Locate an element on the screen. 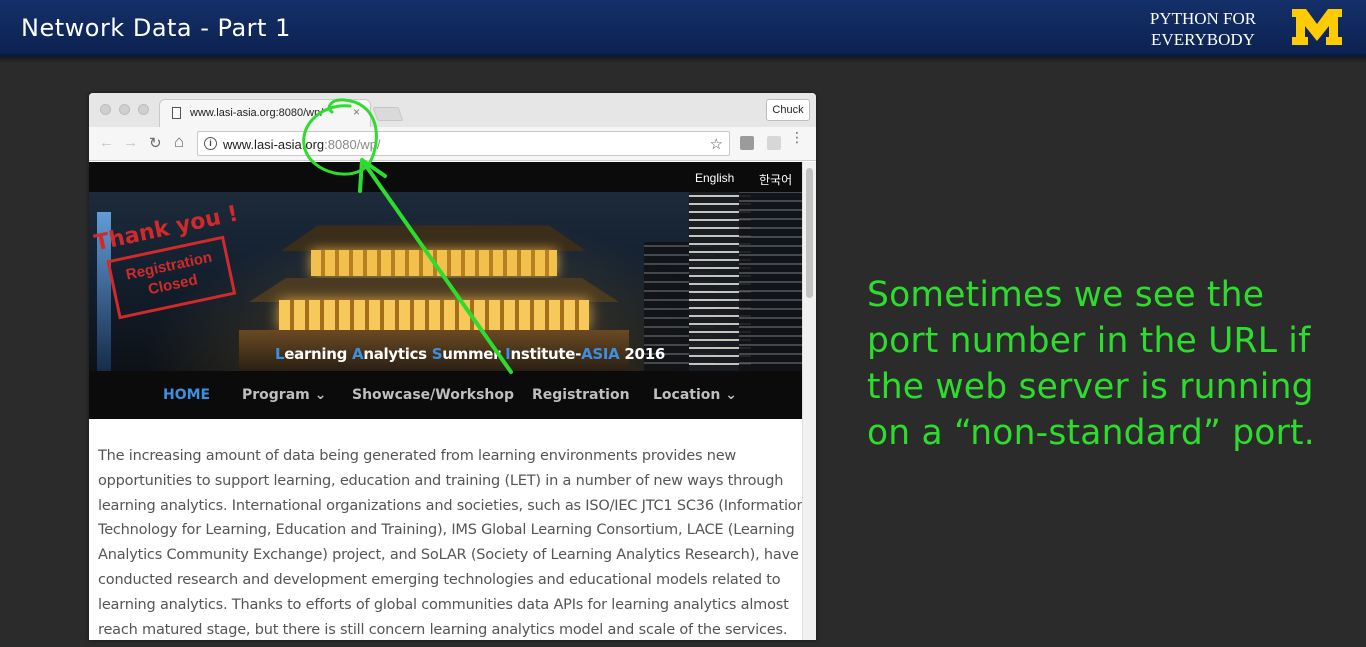  lang-korean-link: 한국어 is located at coordinates (775, 179).